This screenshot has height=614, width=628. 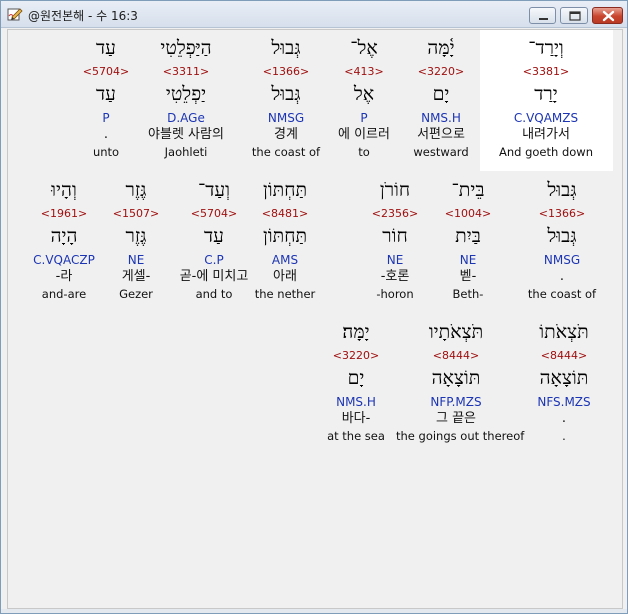 I want to click on english-gloss: And goeth down, so click(x=545, y=152).